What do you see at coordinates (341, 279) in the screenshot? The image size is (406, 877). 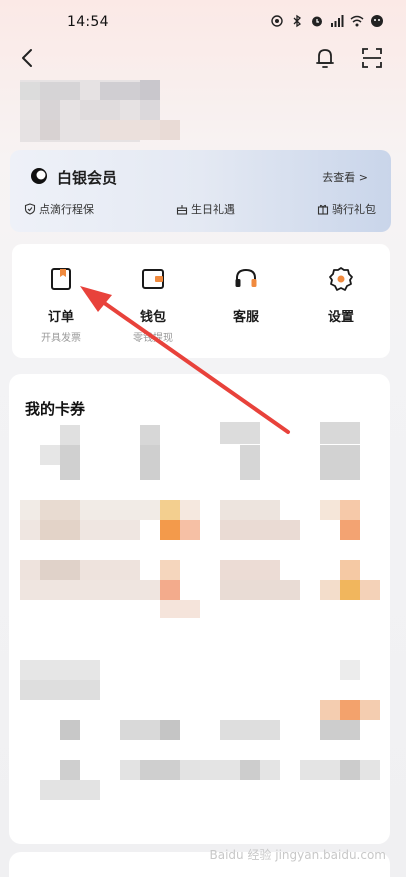 I see `settings-icon` at bounding box center [341, 279].